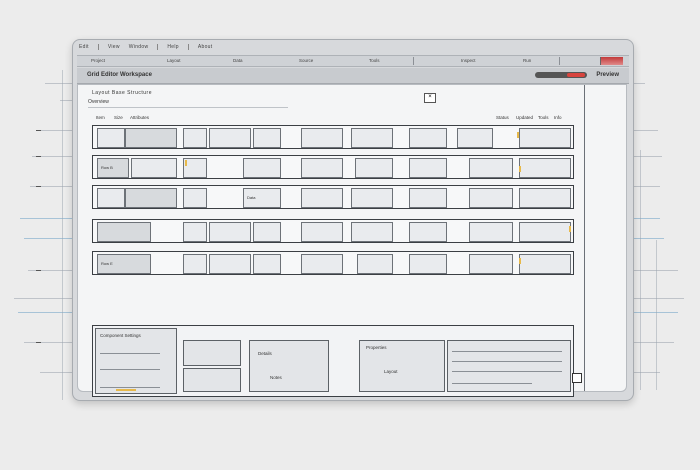 The height and width of the screenshot is (470, 700). What do you see at coordinates (251, 197) in the screenshot?
I see `row-value: Data` at bounding box center [251, 197].